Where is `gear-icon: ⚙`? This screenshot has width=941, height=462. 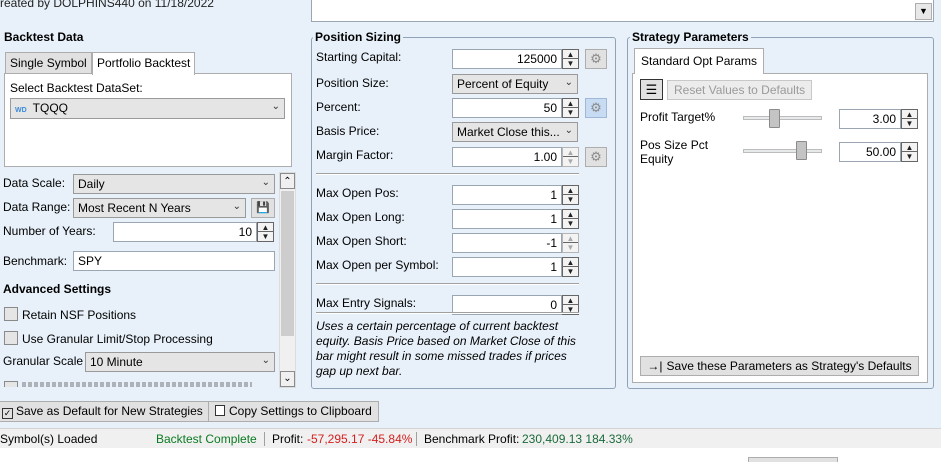 gear-icon: ⚙ is located at coordinates (596, 156).